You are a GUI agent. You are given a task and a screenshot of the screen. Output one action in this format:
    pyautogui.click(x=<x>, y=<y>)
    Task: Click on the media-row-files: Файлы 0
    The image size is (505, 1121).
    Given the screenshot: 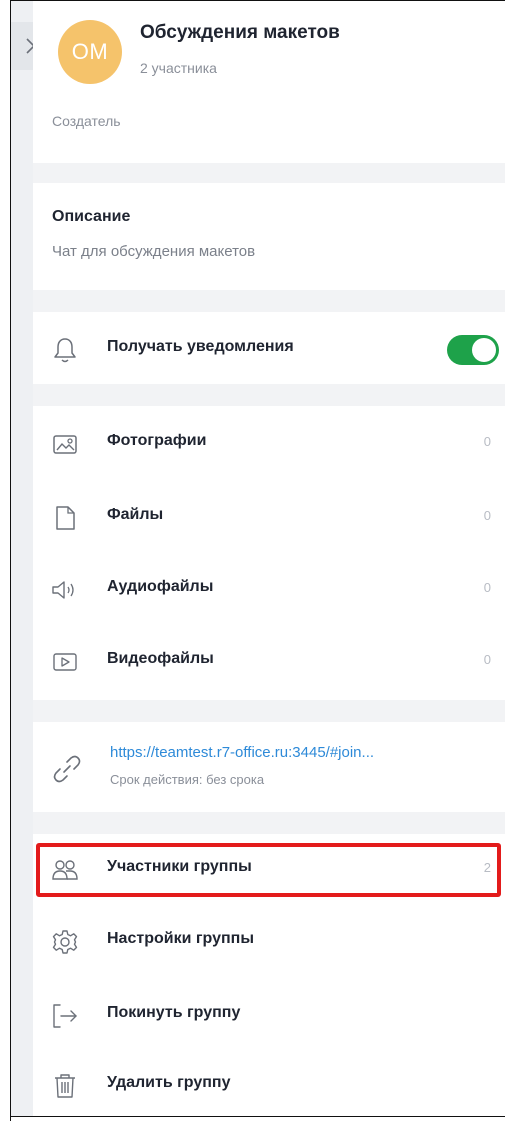 What is the action you would take?
    pyautogui.click(x=269, y=518)
    